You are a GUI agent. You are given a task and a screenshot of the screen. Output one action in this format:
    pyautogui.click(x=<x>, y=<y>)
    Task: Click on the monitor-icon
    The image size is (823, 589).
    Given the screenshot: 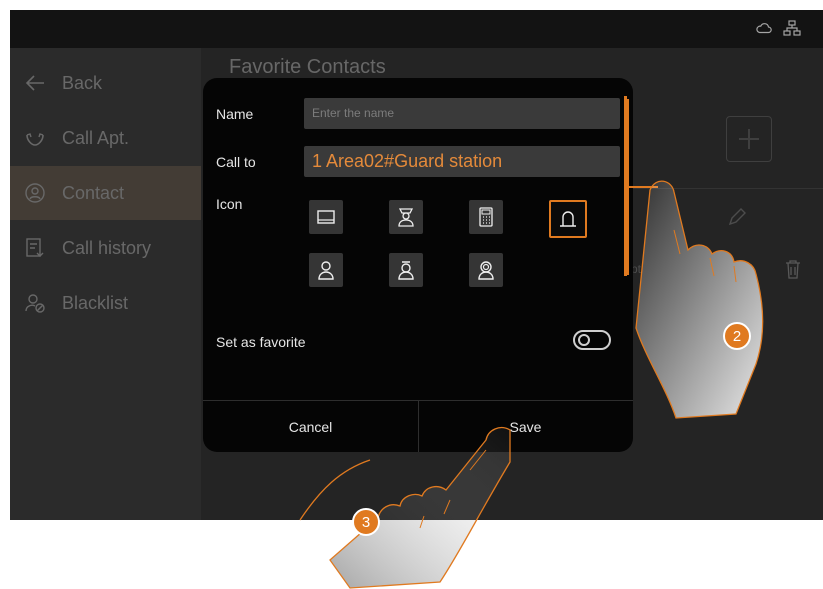 What is the action you would take?
    pyautogui.click(x=326, y=217)
    